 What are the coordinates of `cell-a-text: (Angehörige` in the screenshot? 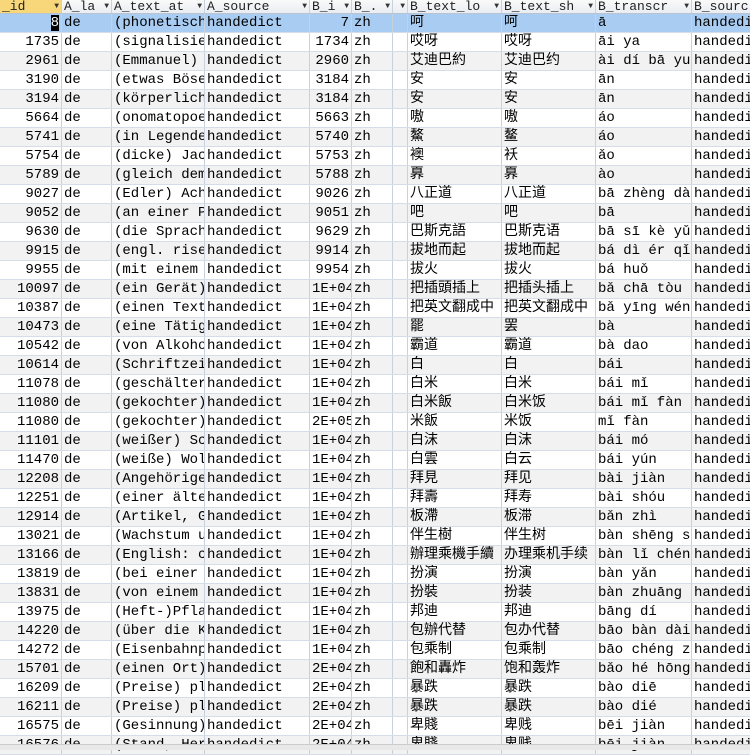 It's located at (158, 479).